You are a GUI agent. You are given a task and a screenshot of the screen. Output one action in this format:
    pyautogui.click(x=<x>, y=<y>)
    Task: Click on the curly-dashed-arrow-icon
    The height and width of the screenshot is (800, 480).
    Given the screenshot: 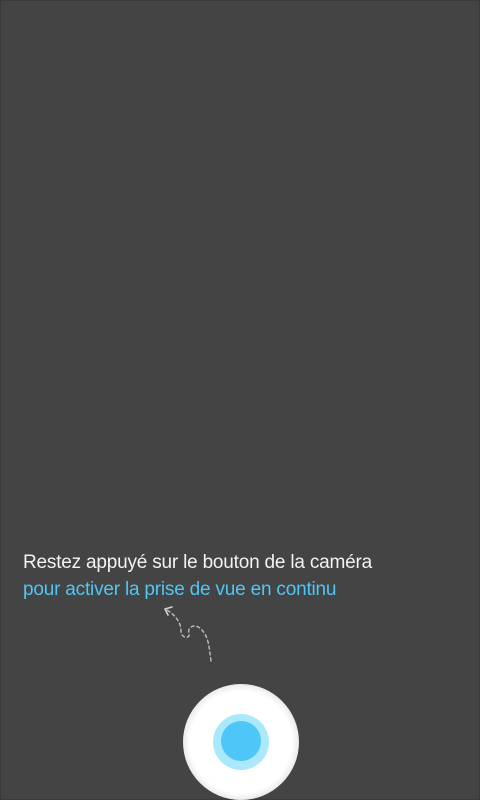 What is the action you would take?
    pyautogui.click(x=188, y=634)
    